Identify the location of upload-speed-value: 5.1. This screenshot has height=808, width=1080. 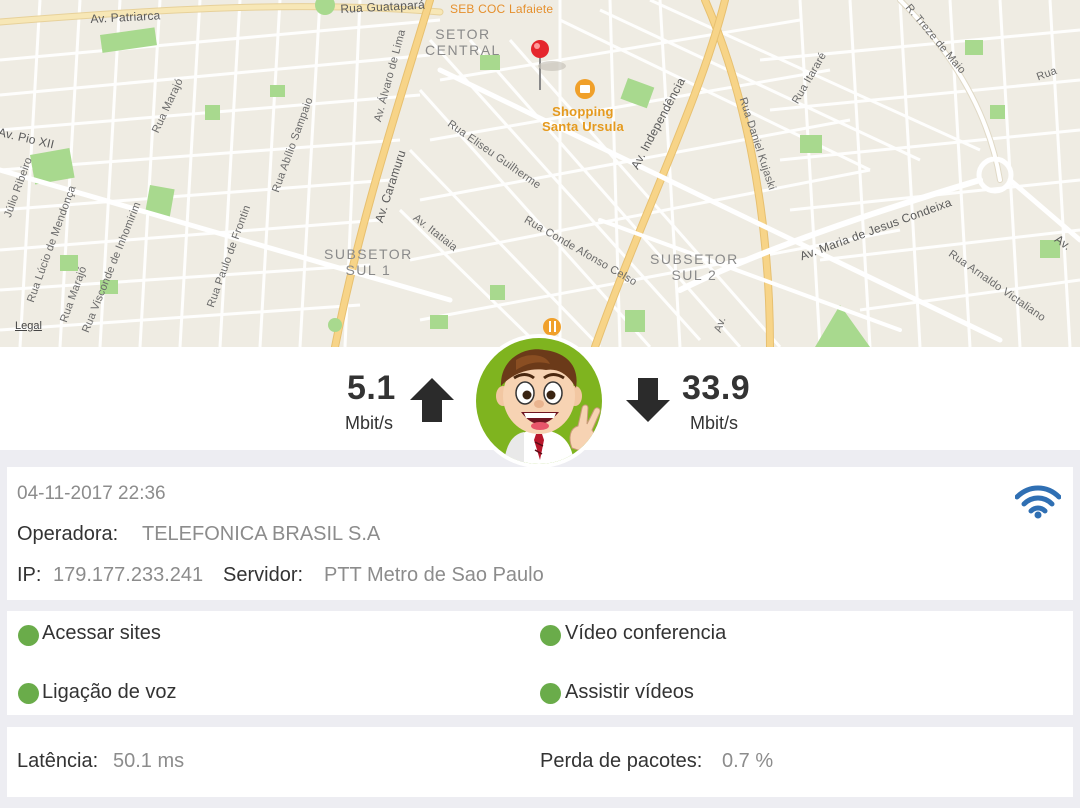
(371, 388).